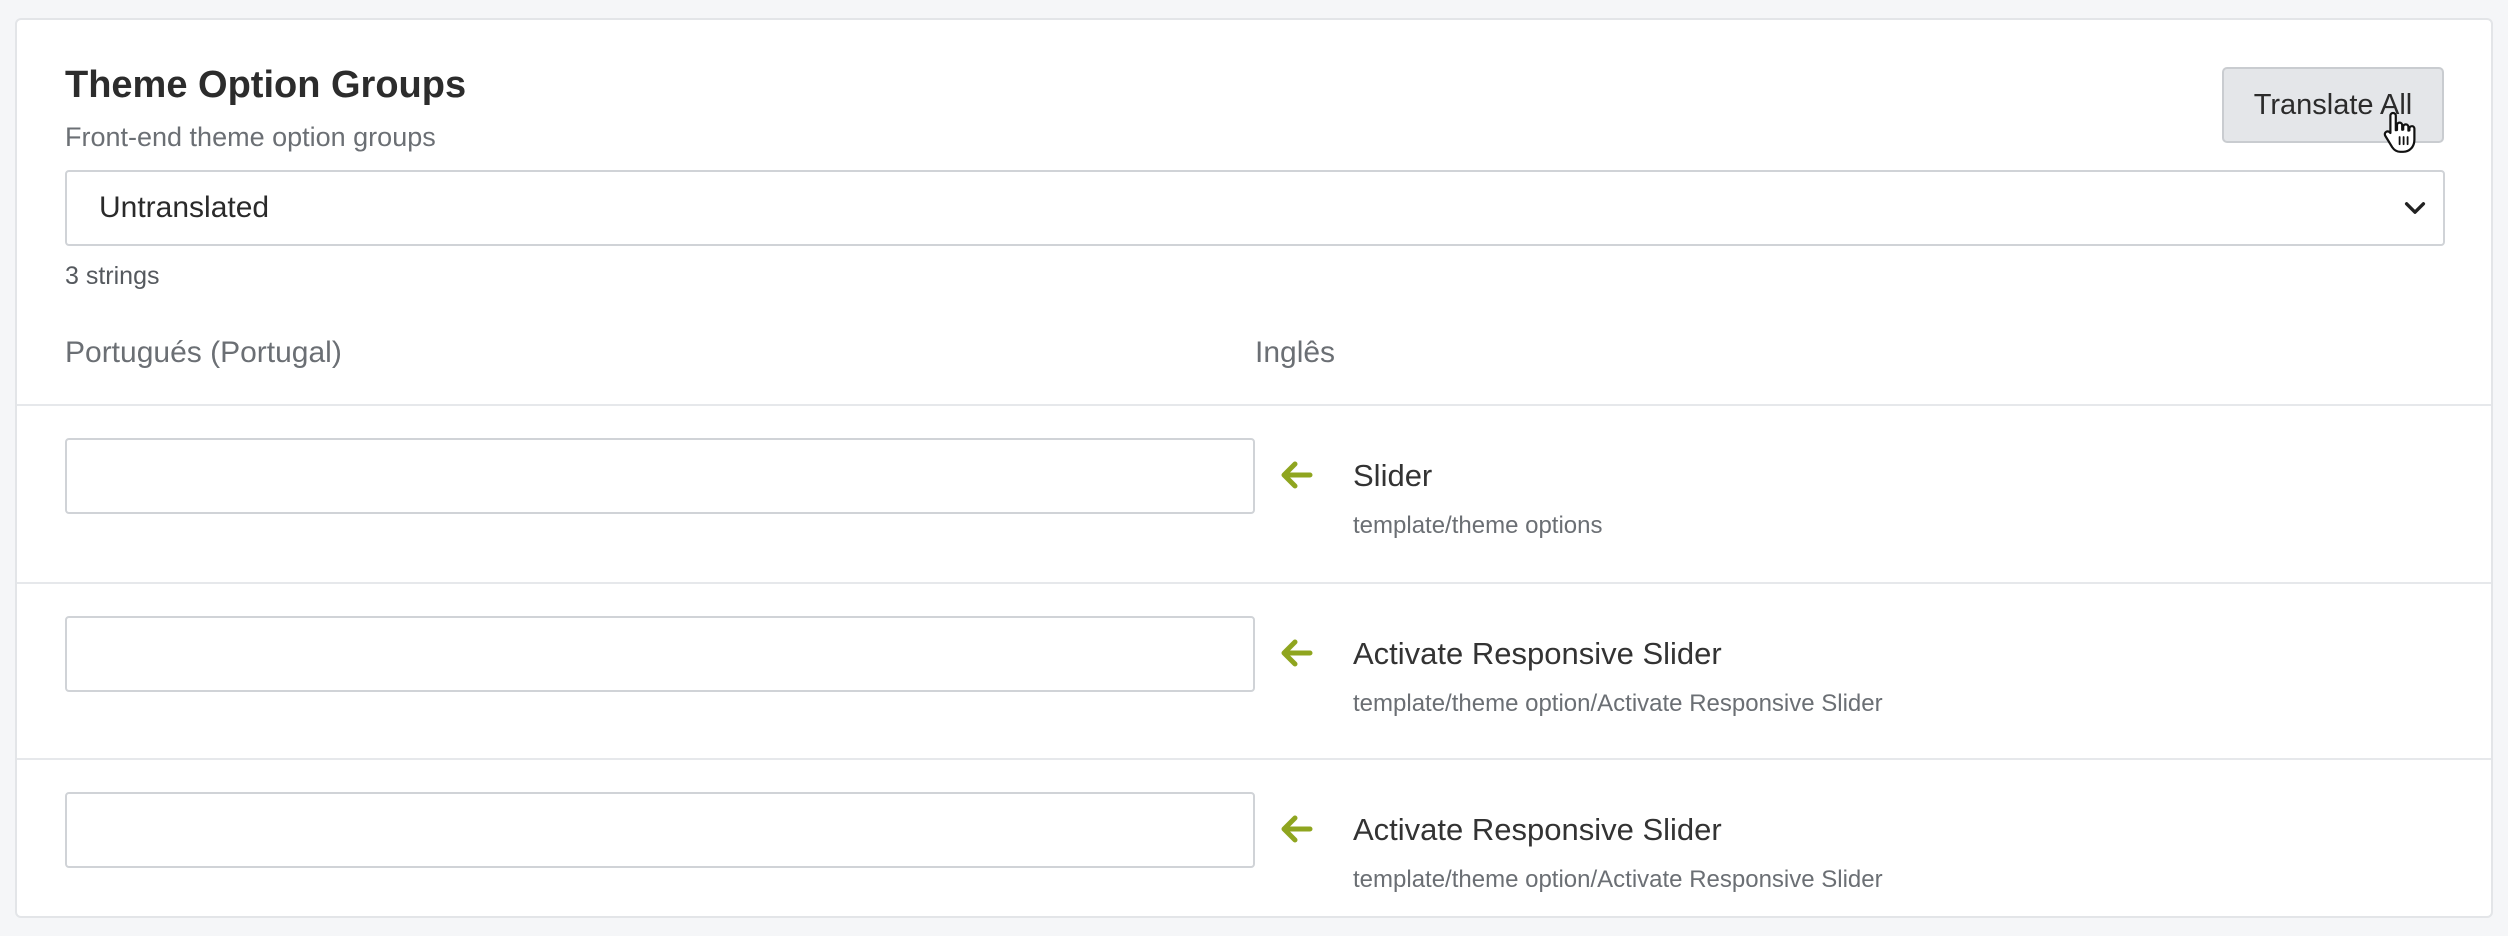 The width and height of the screenshot is (2508, 936). What do you see at coordinates (1393, 475) in the screenshot?
I see `source-string: Slider` at bounding box center [1393, 475].